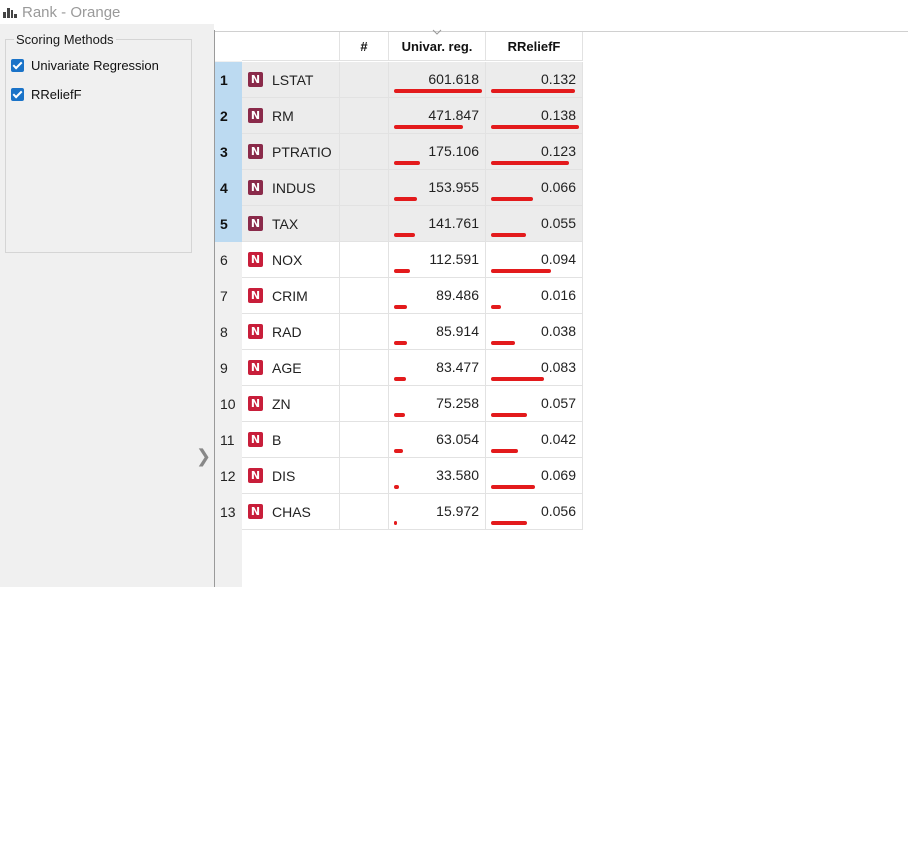  I want to click on univariate-score-cell: 75.258, so click(437, 404).